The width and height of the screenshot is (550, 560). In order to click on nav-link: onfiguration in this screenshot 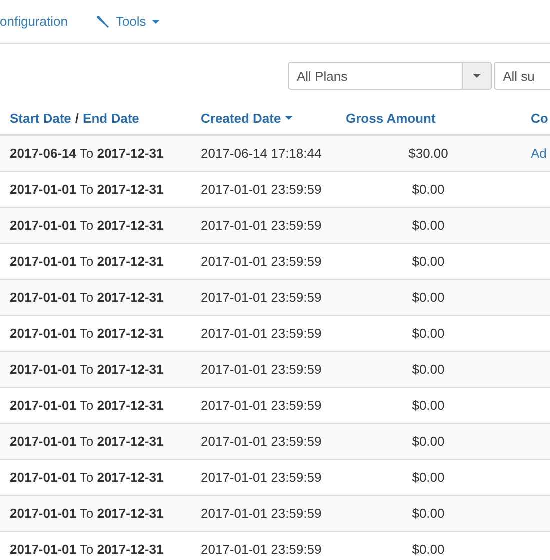, I will do `click(34, 21)`.